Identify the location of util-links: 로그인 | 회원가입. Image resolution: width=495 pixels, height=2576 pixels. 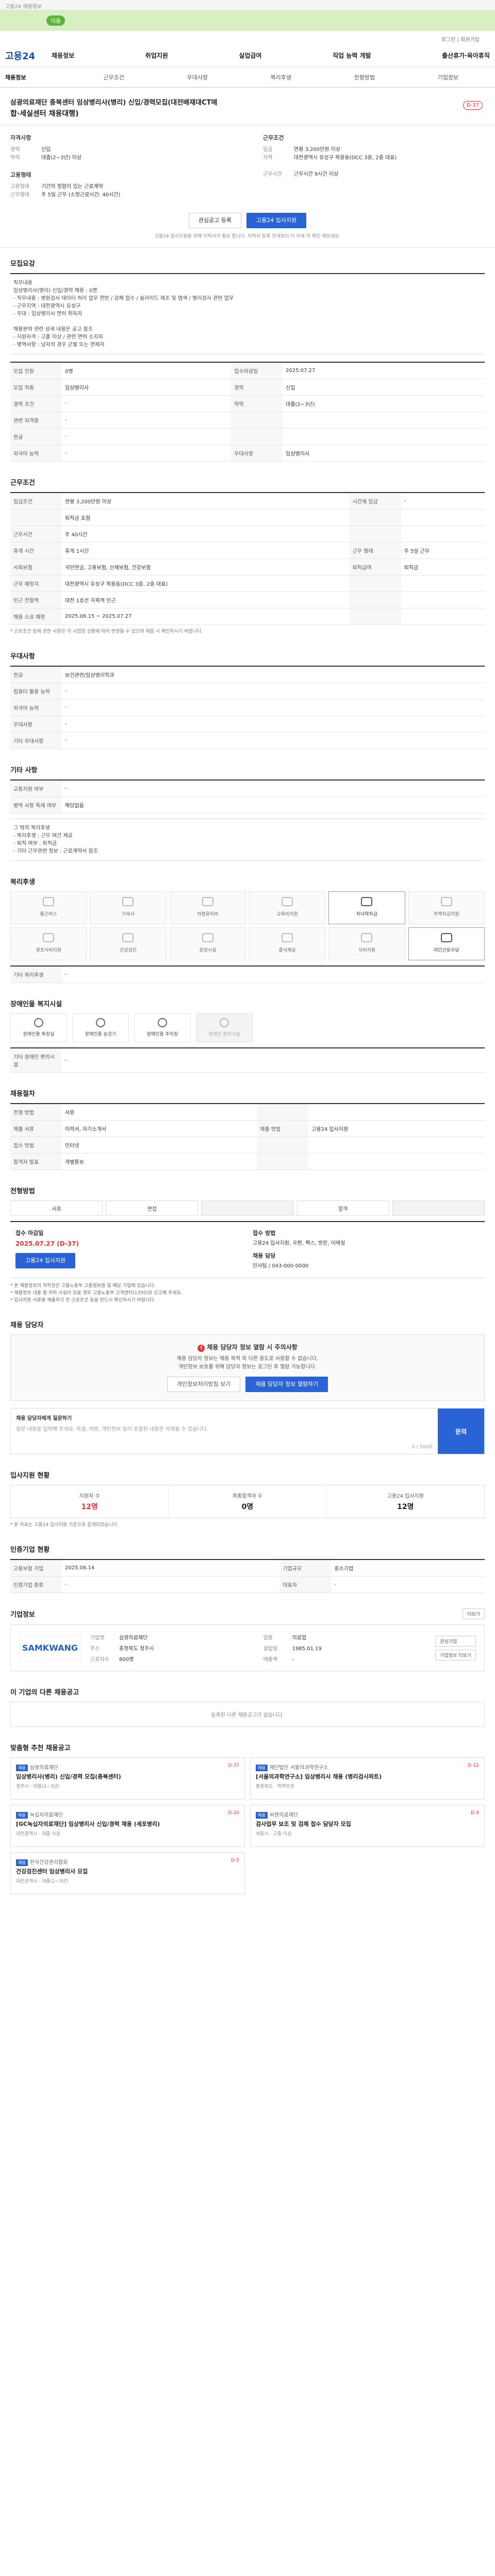
(247, 37).